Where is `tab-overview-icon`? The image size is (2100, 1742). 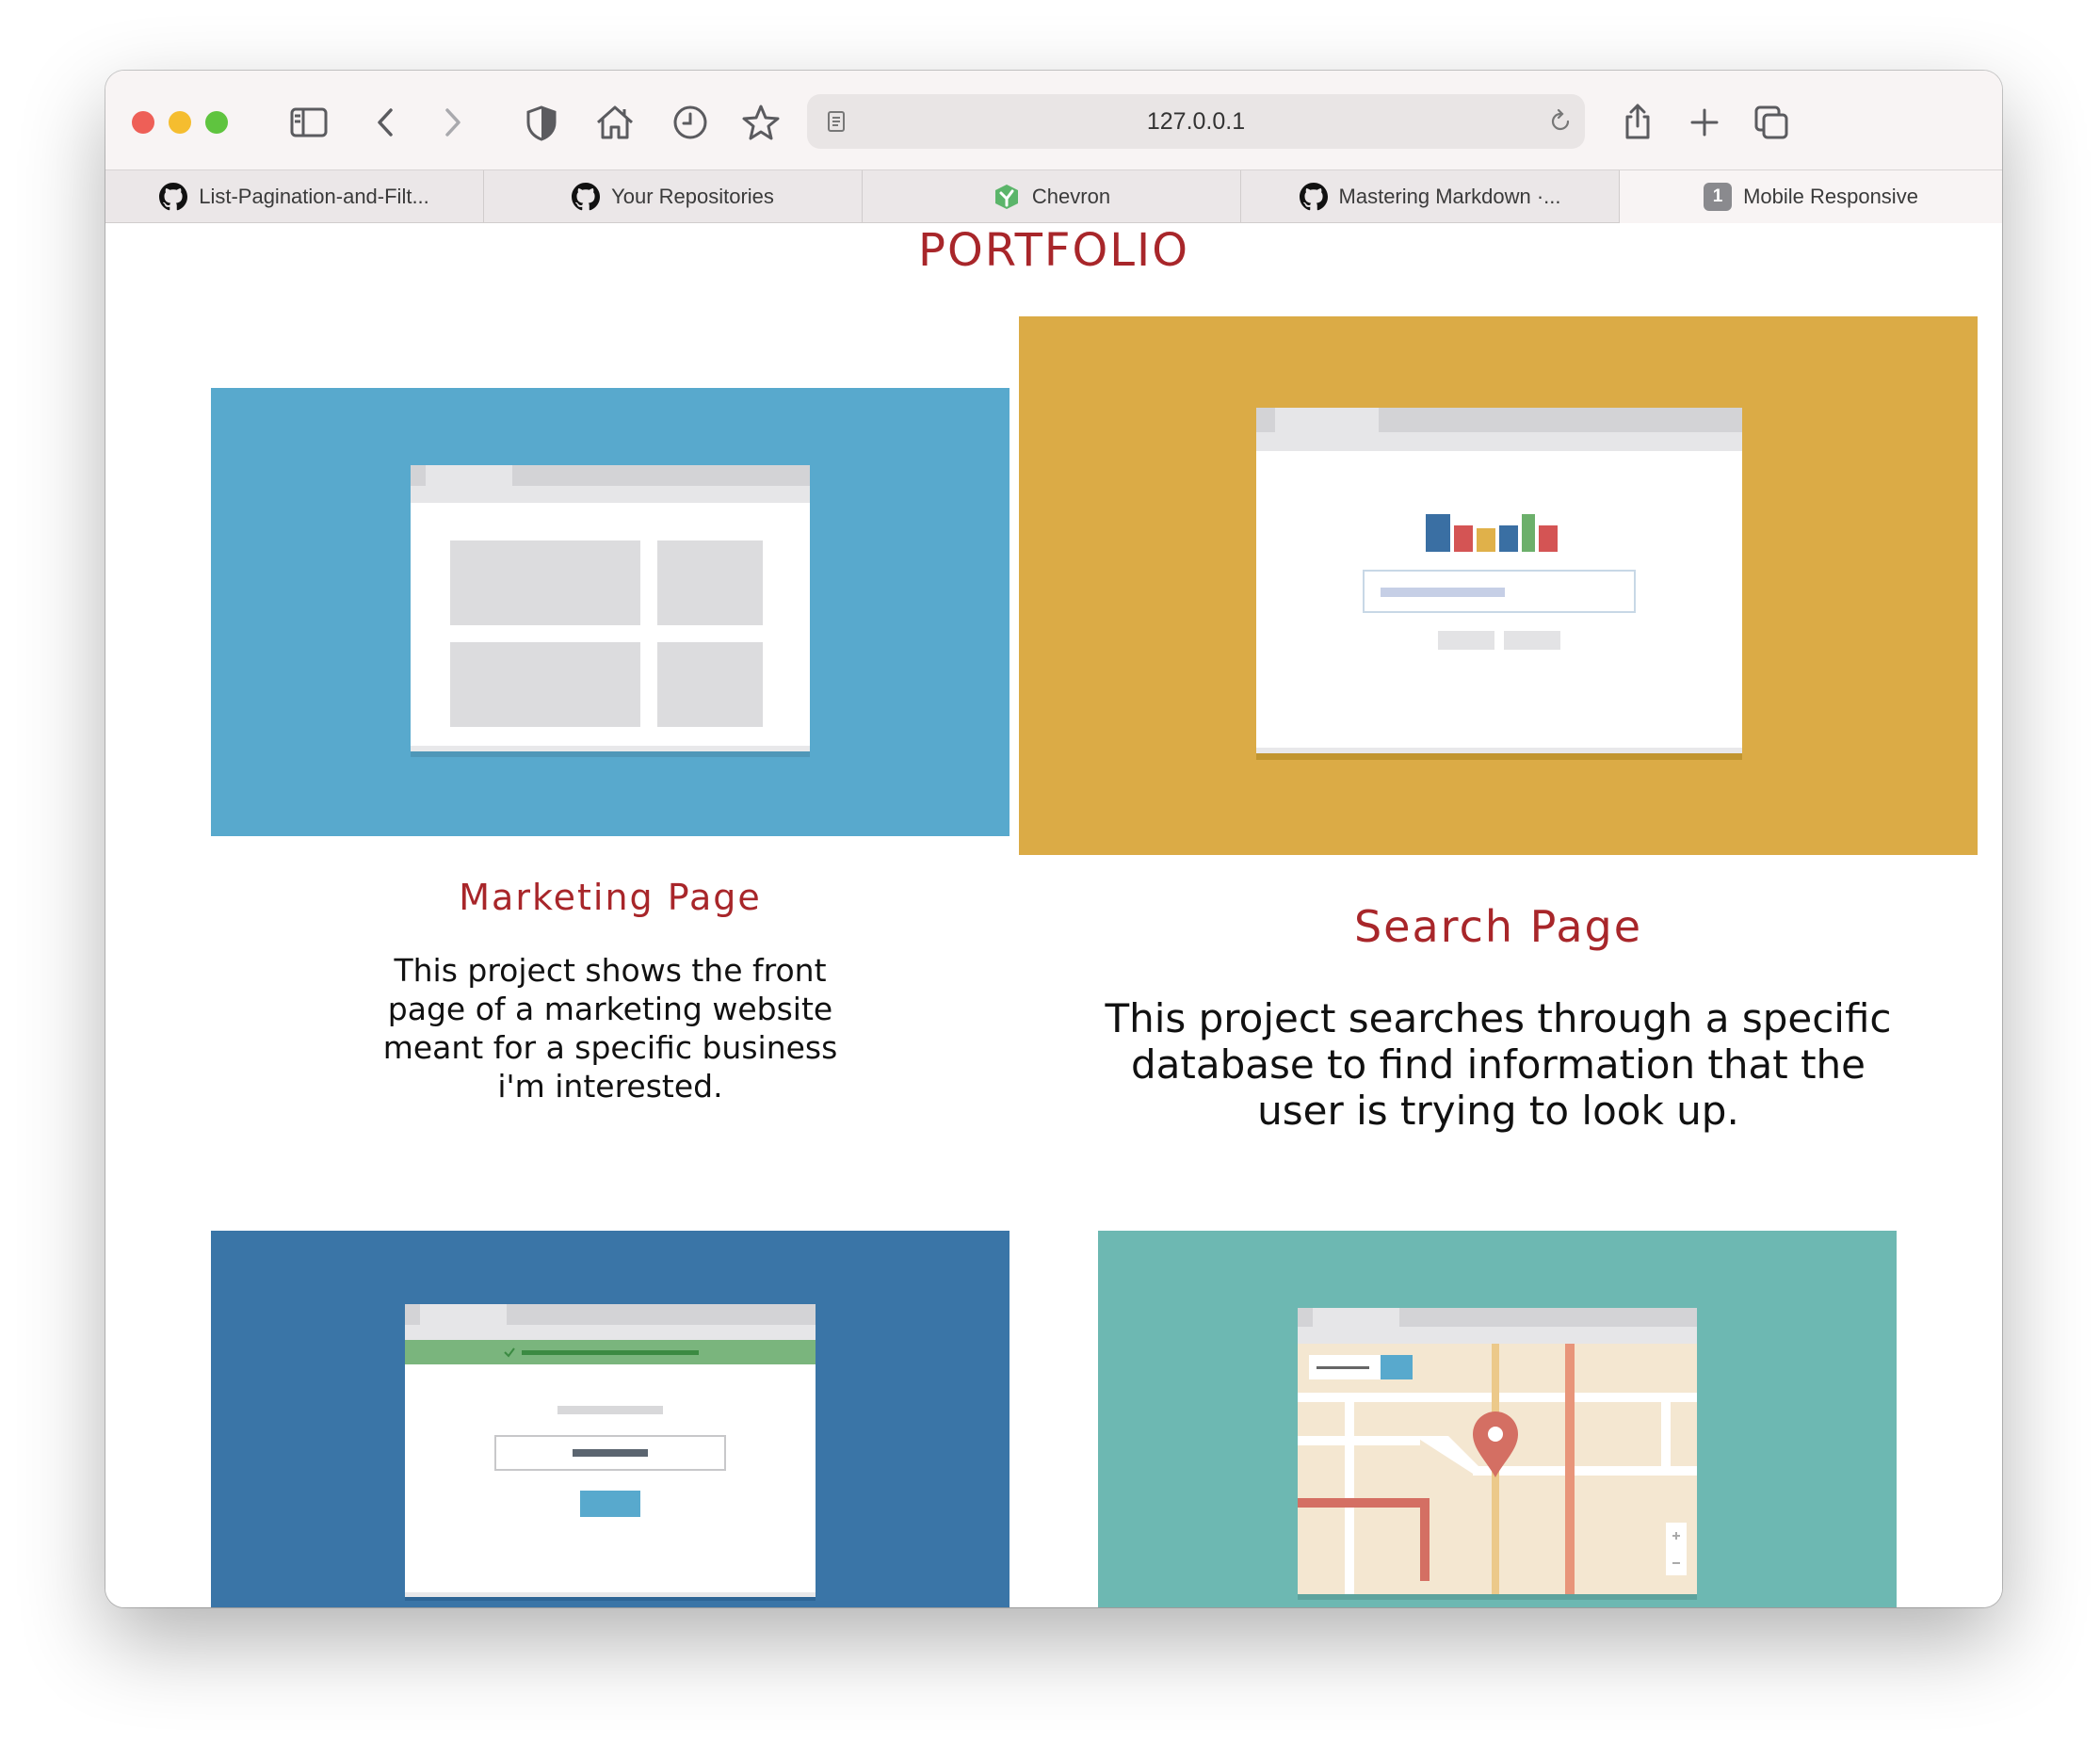
tab-overview-icon is located at coordinates (1772, 122).